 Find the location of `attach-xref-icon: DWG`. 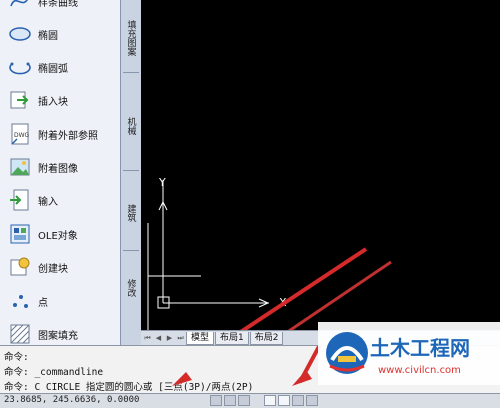

attach-xref-icon: DWG is located at coordinates (20, 134).